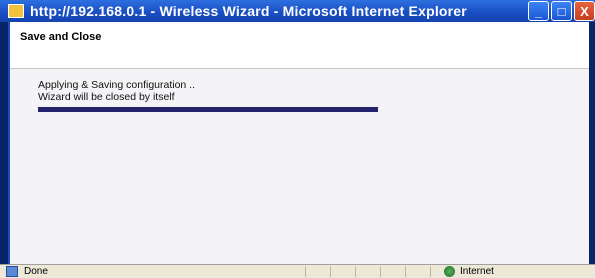  I want to click on progress-bar, so click(208, 109).